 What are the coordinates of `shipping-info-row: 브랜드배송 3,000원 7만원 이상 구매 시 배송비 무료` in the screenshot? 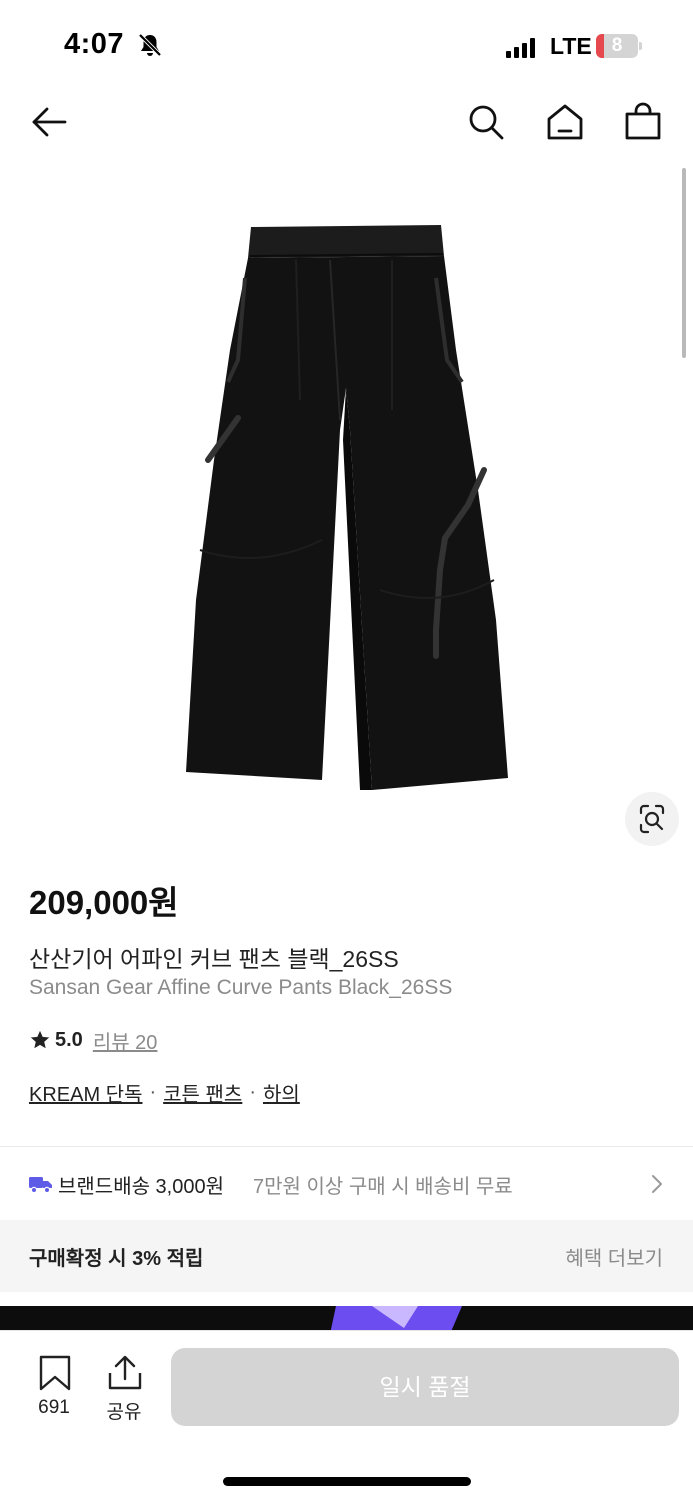 It's located at (346, 1183).